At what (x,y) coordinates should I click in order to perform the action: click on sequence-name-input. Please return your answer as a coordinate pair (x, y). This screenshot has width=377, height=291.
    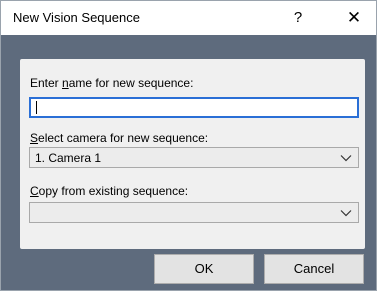
    Looking at the image, I should click on (194, 107).